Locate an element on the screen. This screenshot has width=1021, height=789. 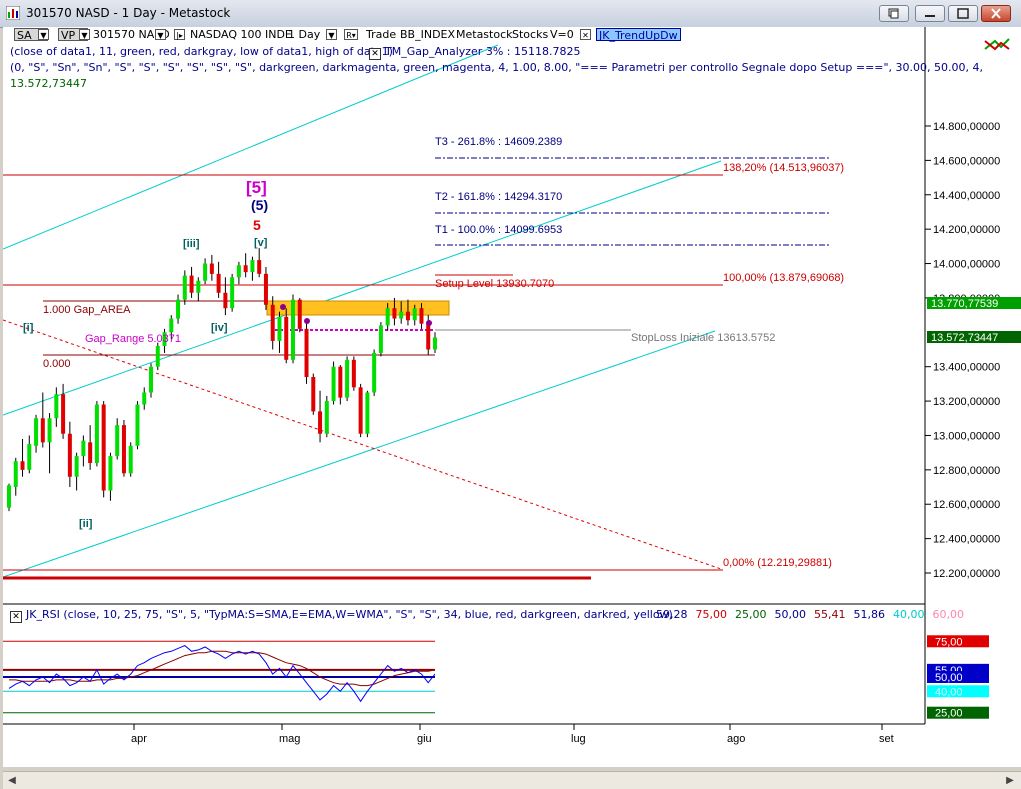
horizontal-scrollbar: ◀ ▶ is located at coordinates (512, 780).